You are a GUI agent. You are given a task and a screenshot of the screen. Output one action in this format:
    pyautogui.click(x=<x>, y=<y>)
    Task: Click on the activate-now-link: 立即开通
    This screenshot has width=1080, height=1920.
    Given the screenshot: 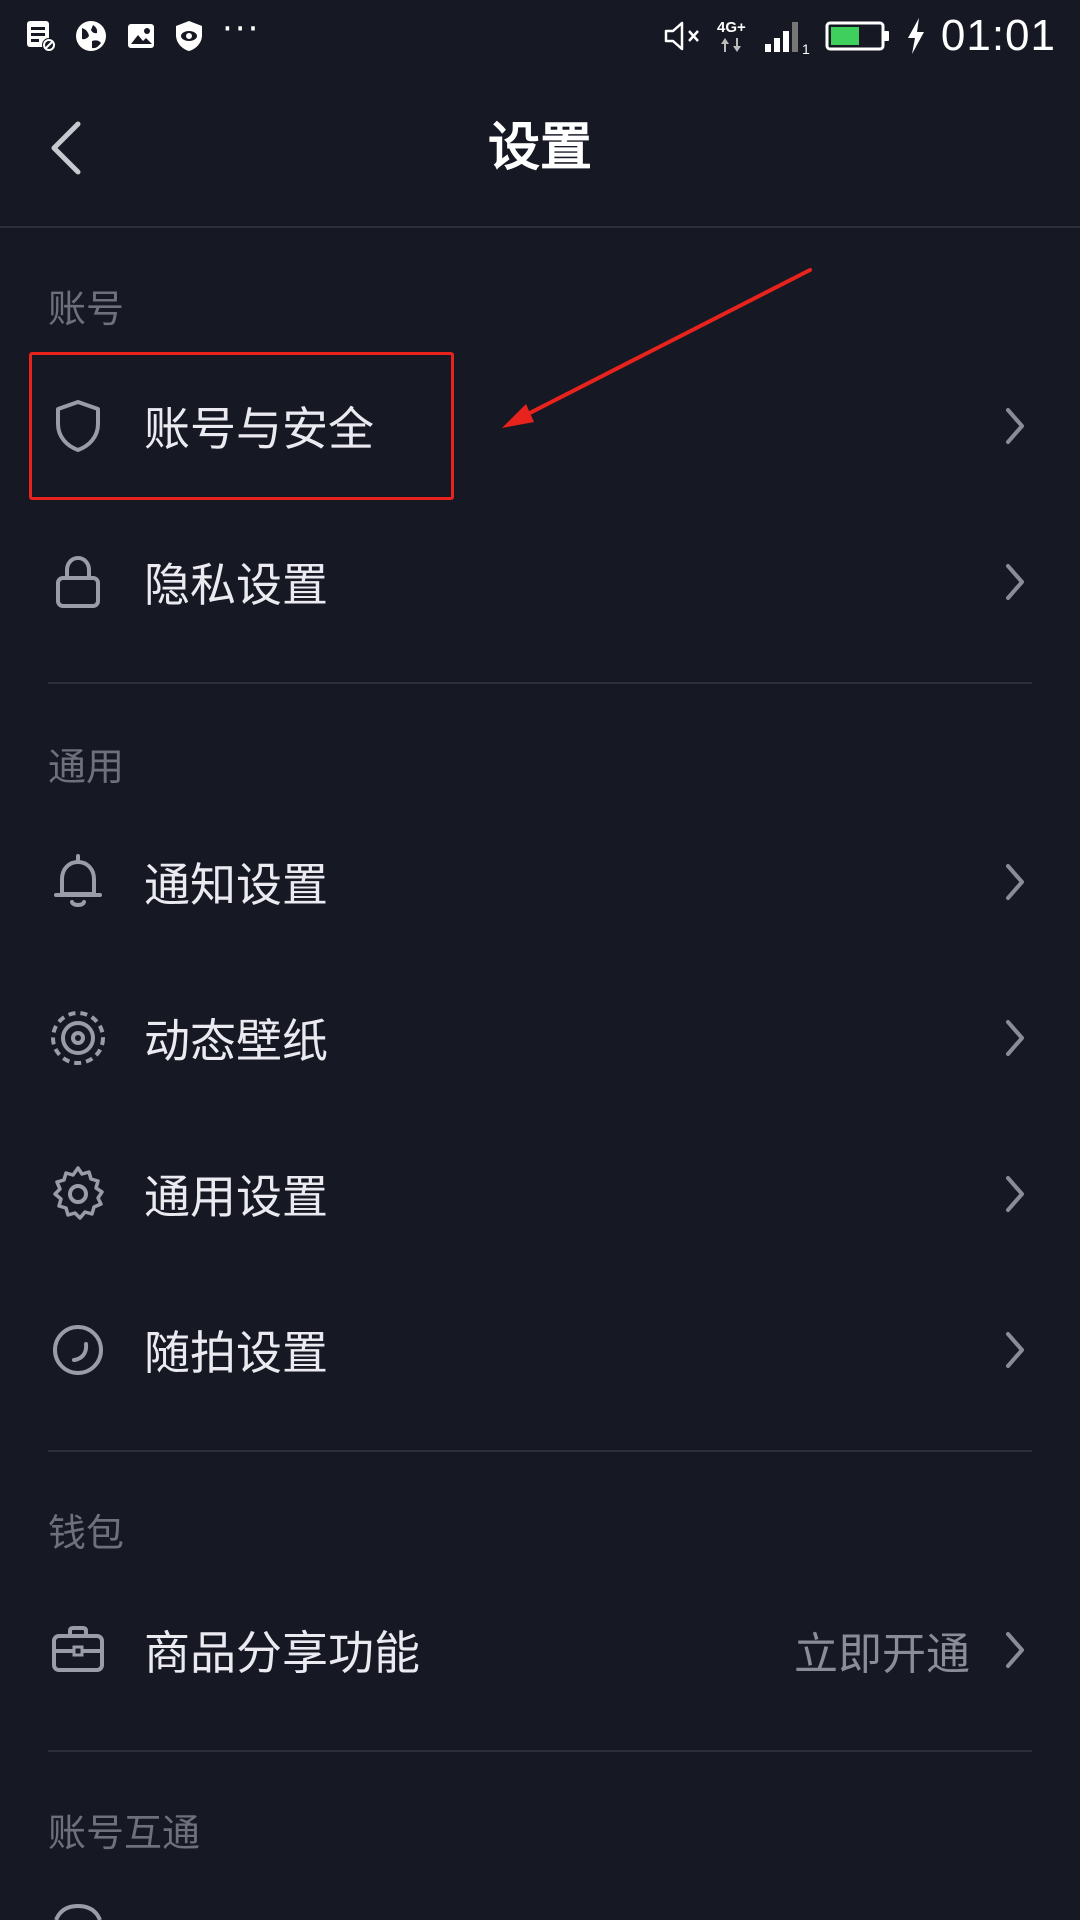 What is the action you would take?
    pyautogui.click(x=882, y=1650)
    